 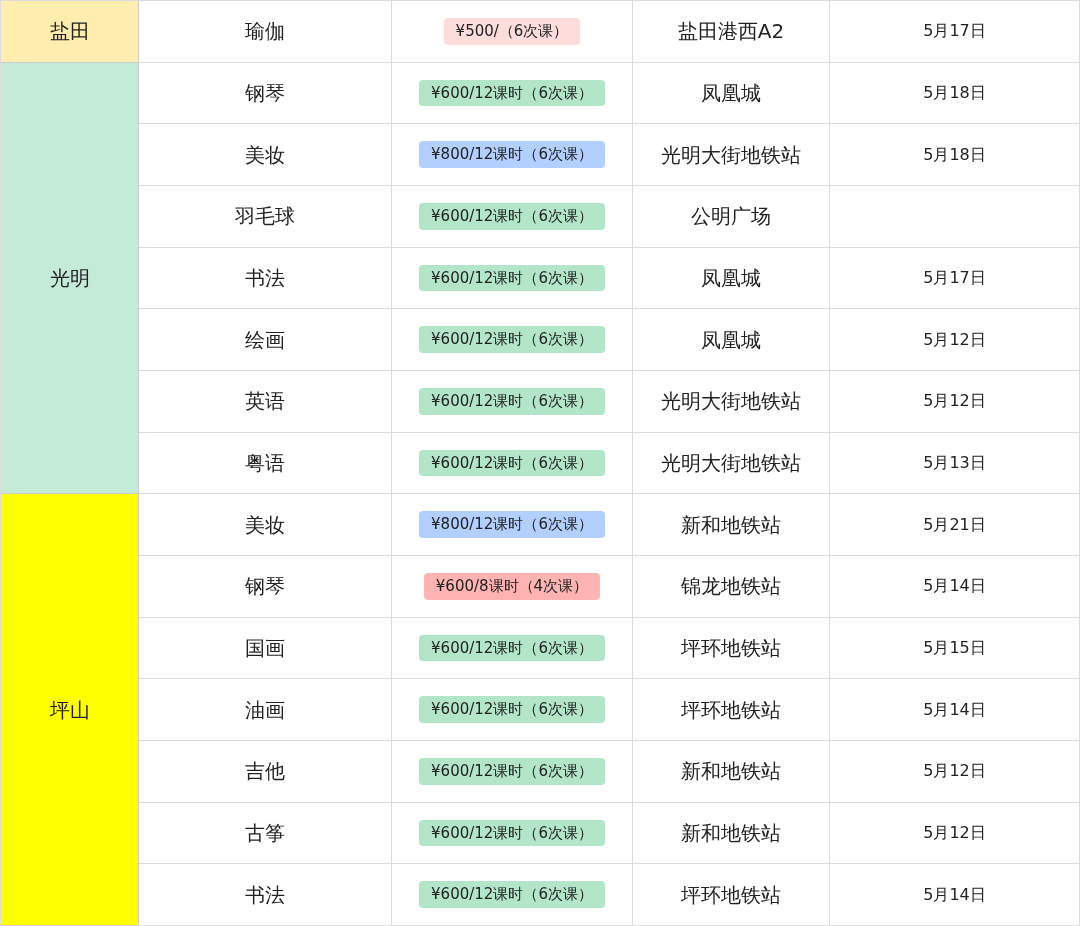 I want to click on table-cell: 瑜伽, so click(x=265, y=32).